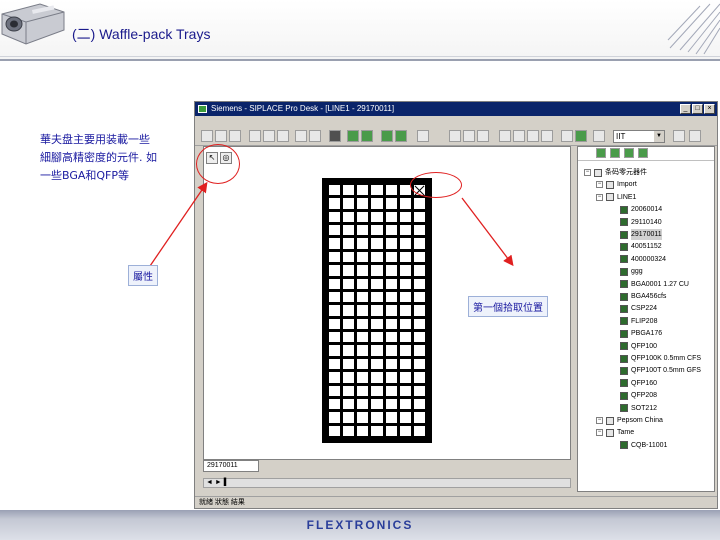 This screenshot has height=540, width=720. I want to click on tree-toolbar, so click(646, 154).